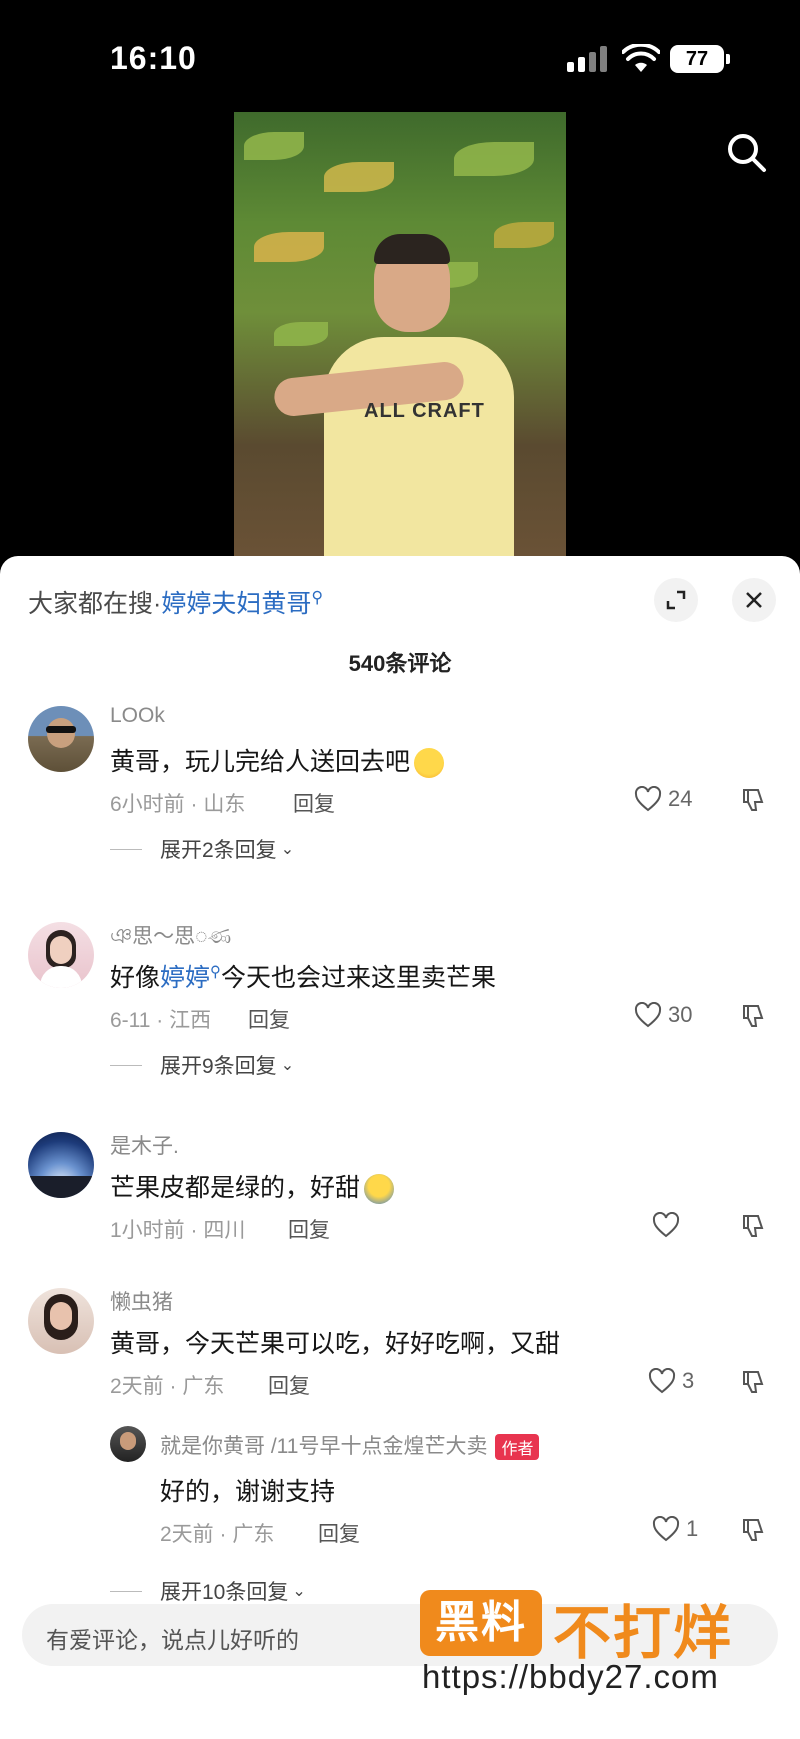 This screenshot has height=1739, width=800. Describe the element at coordinates (680, 798) in the screenshot. I see `like-count: 24` at that location.